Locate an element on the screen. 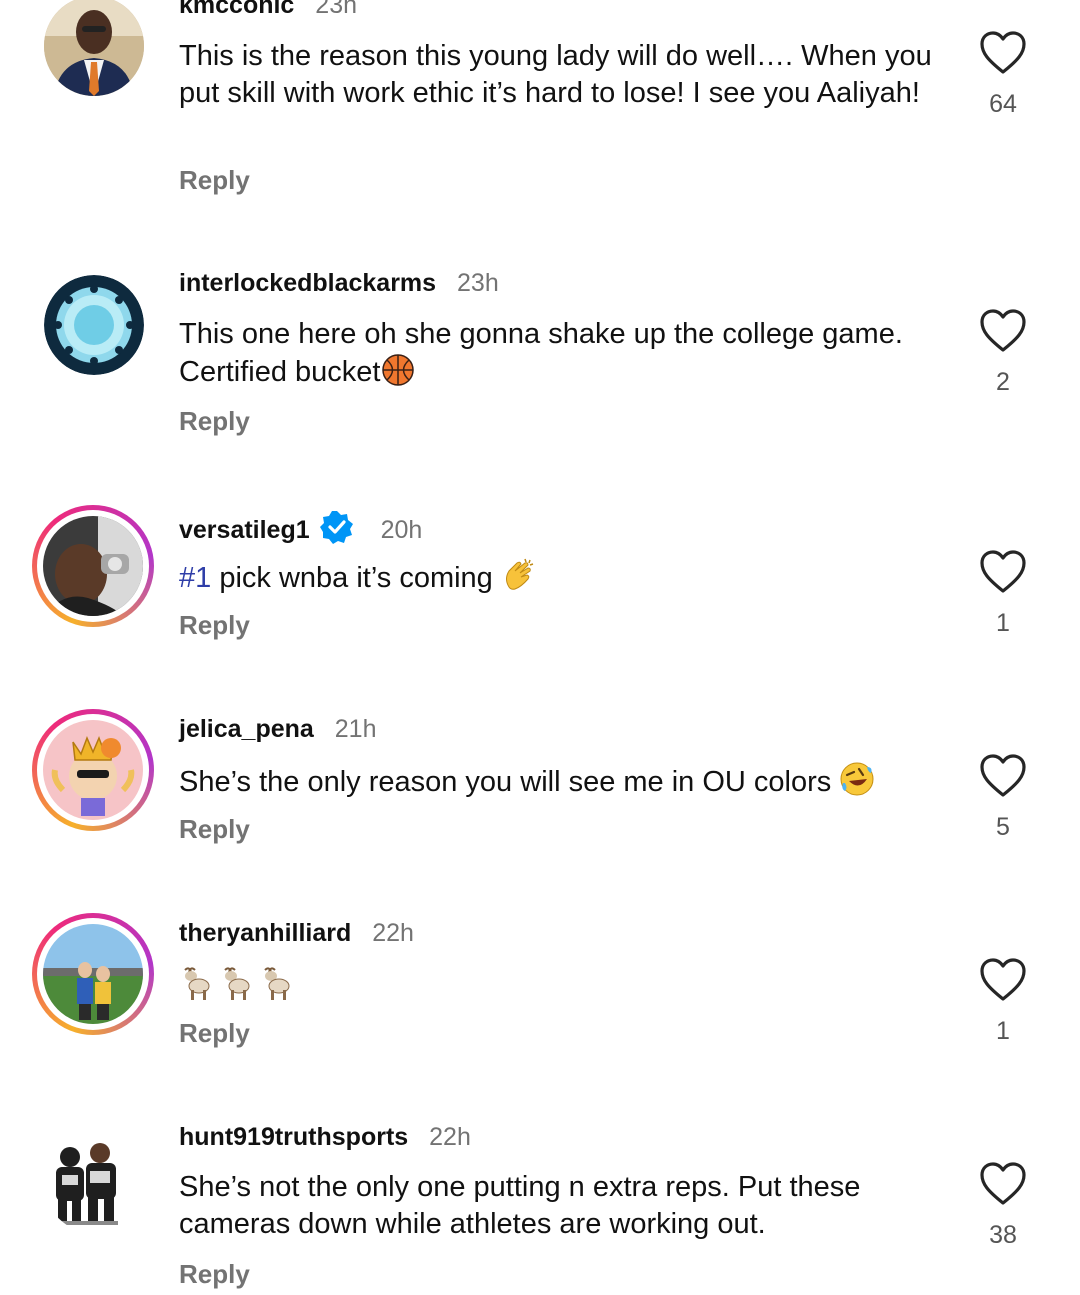 This screenshot has width=1080, height=1295. username: theryanhilliard is located at coordinates (265, 933).